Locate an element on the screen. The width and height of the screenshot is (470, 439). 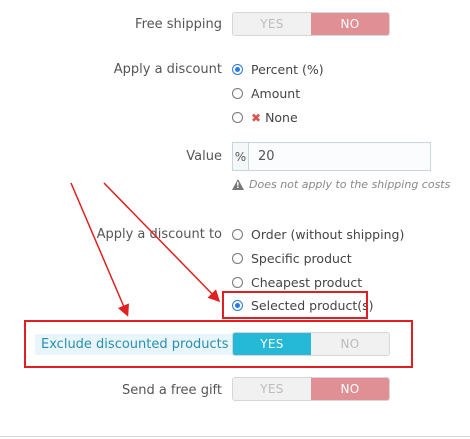
arrow-to-exclude-row is located at coordinates (99, 249).